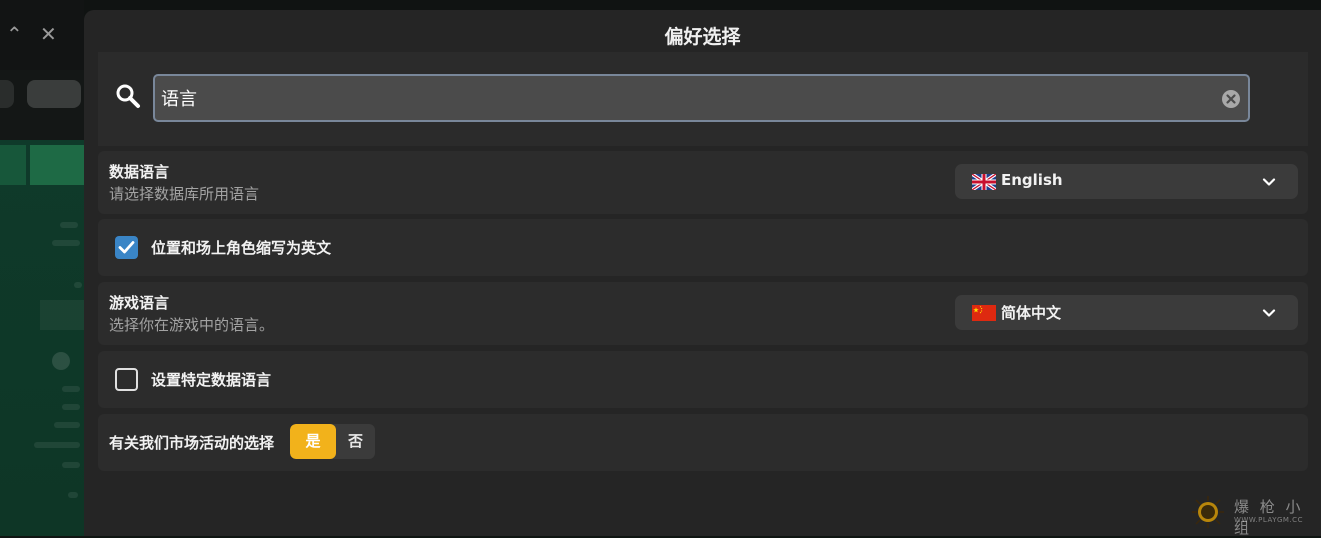  I want to click on specific-data-language-label: 设置特定数据语言, so click(211, 379).